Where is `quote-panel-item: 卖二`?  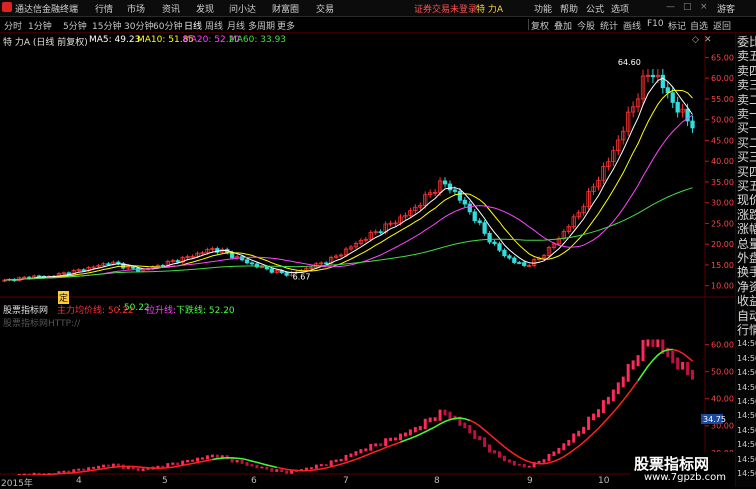 quote-panel-item: 卖二 is located at coordinates (746, 100).